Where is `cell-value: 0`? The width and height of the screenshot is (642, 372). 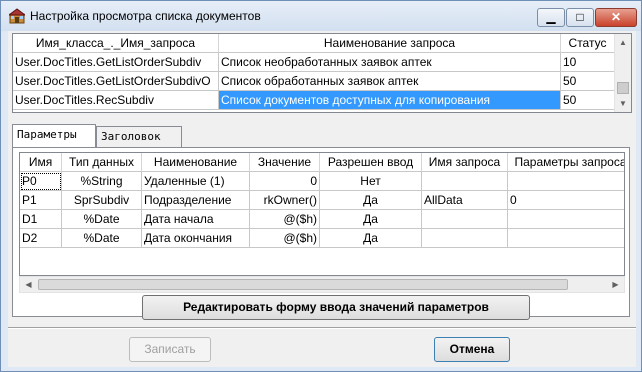
cell-value: 0 is located at coordinates (285, 181).